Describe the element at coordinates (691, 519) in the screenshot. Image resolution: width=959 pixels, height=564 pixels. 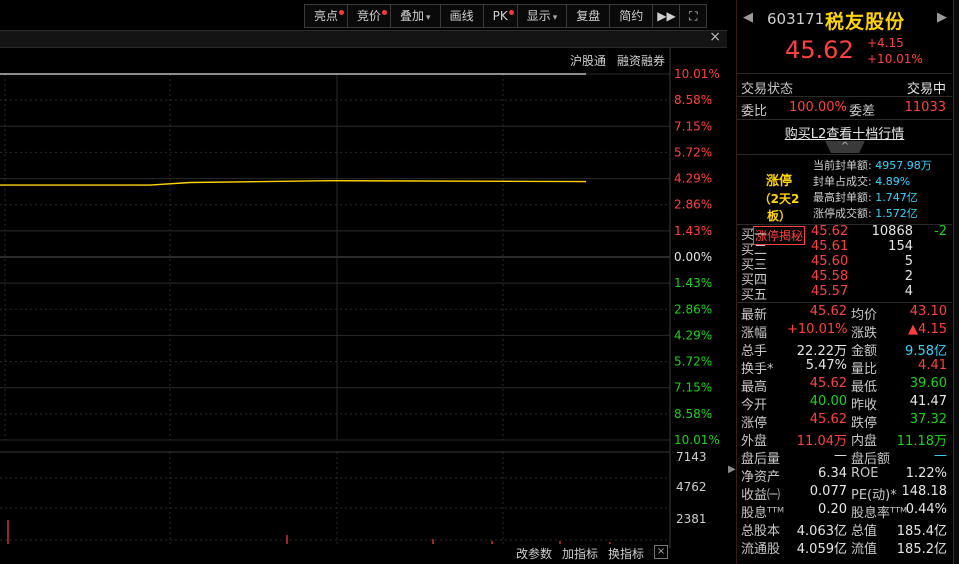
I see `volume-axis-label: 2381` at that location.